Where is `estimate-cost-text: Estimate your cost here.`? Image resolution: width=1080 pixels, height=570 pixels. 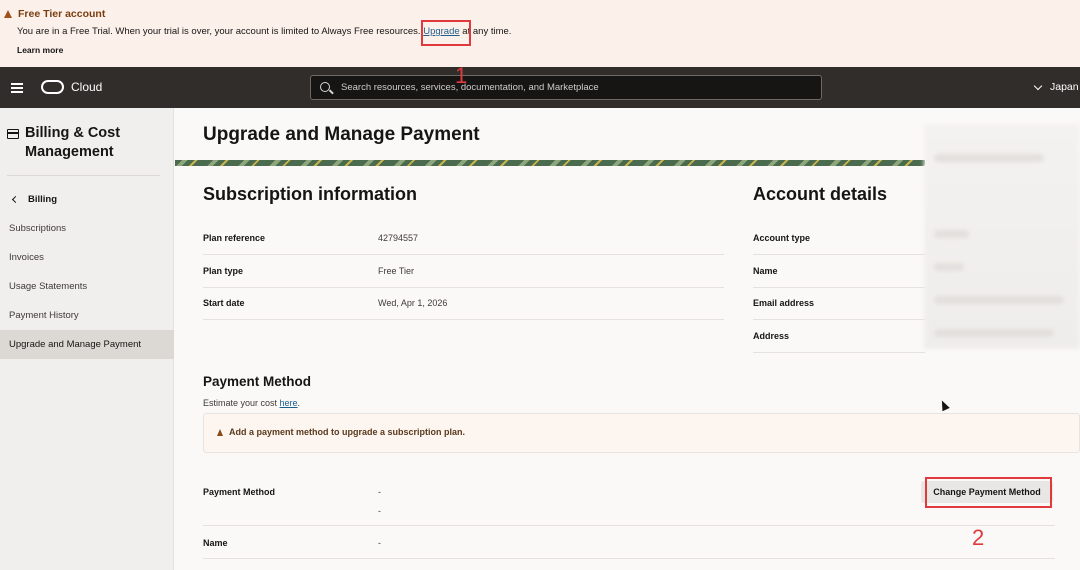 estimate-cost-text: Estimate your cost here. is located at coordinates (251, 403).